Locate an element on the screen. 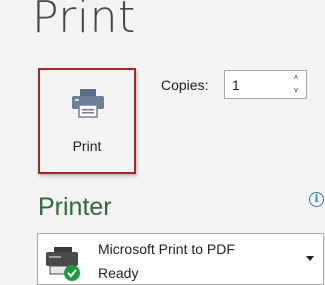  info-icon: i is located at coordinates (316, 199).